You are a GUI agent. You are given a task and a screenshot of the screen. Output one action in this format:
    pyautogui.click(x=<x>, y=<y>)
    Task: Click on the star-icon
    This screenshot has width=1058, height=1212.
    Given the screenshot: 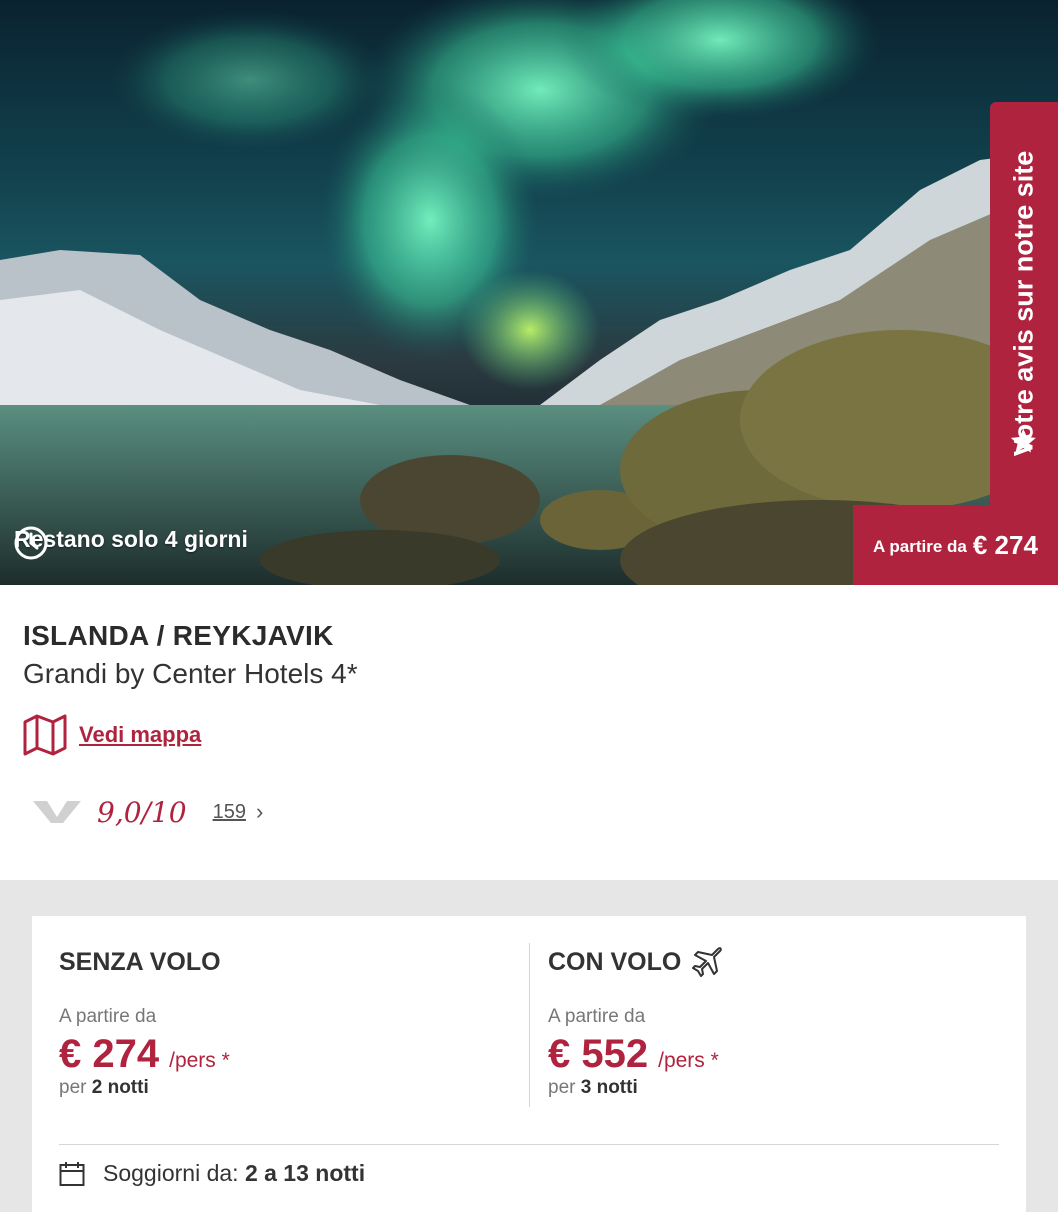 What is the action you would take?
    pyautogui.click(x=1024, y=440)
    